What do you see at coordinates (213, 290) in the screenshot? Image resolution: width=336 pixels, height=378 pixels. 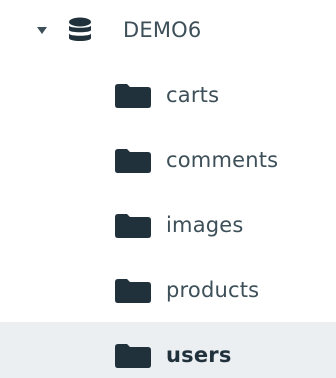 I see `collection-label: products` at bounding box center [213, 290].